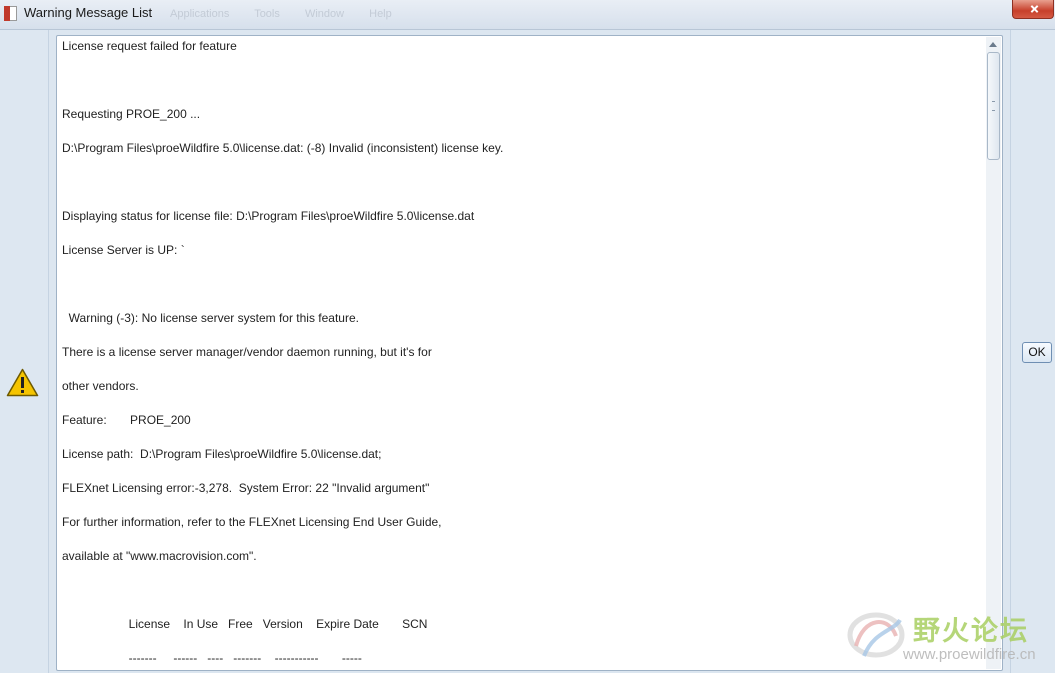 The width and height of the screenshot is (1055, 673). Describe the element at coordinates (292, 14) in the screenshot. I see `background-menu-ghost: Applications Tools Window Help` at that location.